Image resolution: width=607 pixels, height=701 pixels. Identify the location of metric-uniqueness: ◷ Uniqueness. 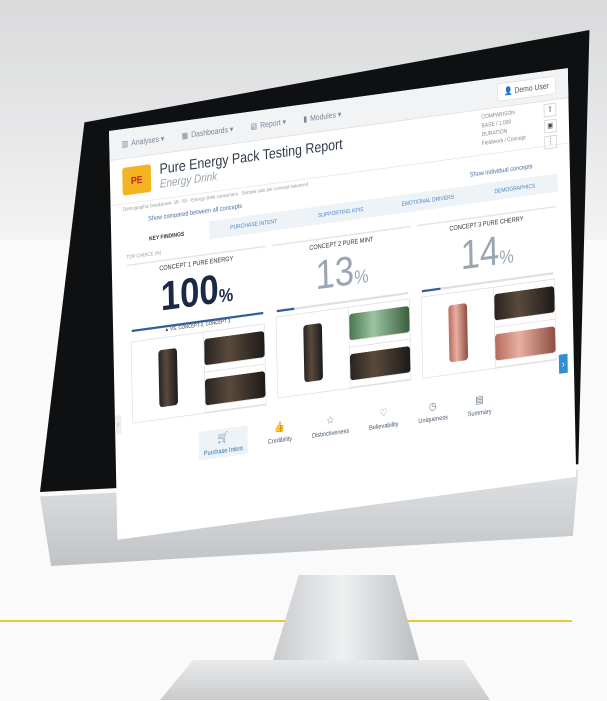
(433, 414).